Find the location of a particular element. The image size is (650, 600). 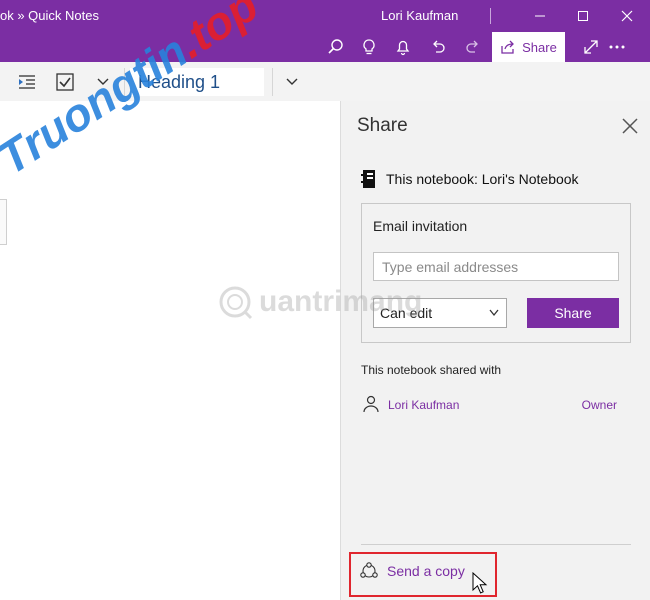

ribbon-separator is located at coordinates (272, 82).